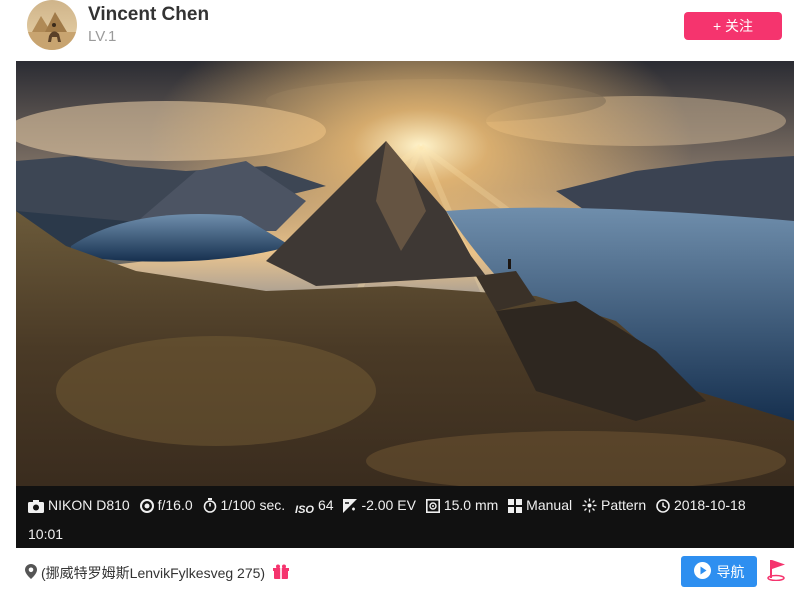  Describe the element at coordinates (589, 508) in the screenshot. I see `metering-icon` at that location.